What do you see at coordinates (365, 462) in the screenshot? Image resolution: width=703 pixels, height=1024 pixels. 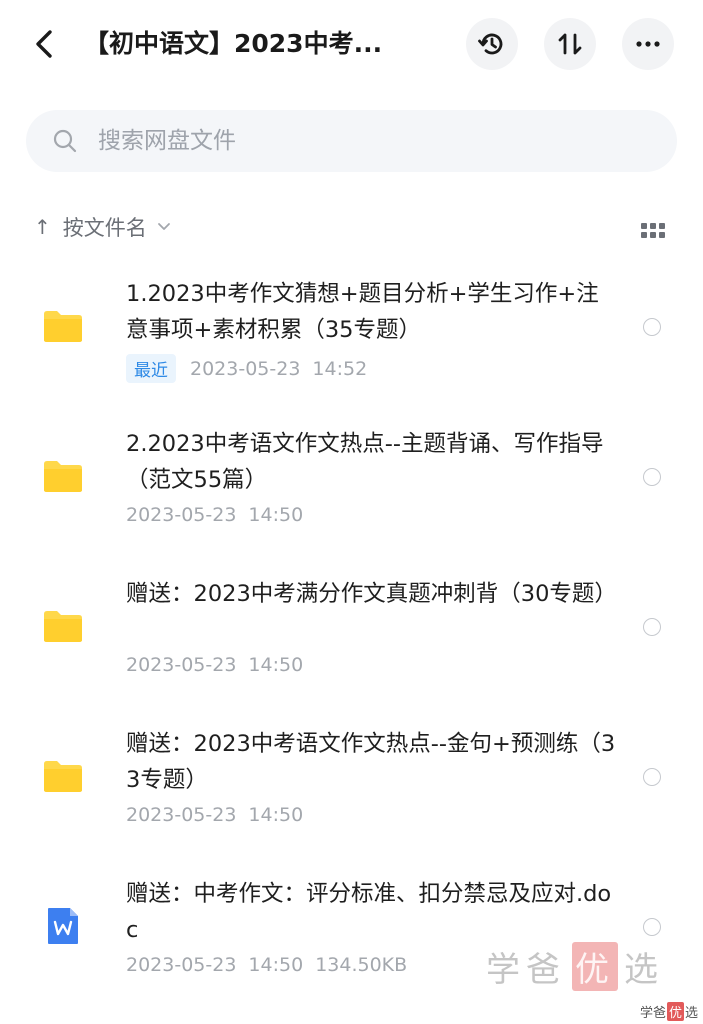 I see `file-name: 2.2023中考语文作文热点--主题背诵、写作指导（范文55篇）` at bounding box center [365, 462].